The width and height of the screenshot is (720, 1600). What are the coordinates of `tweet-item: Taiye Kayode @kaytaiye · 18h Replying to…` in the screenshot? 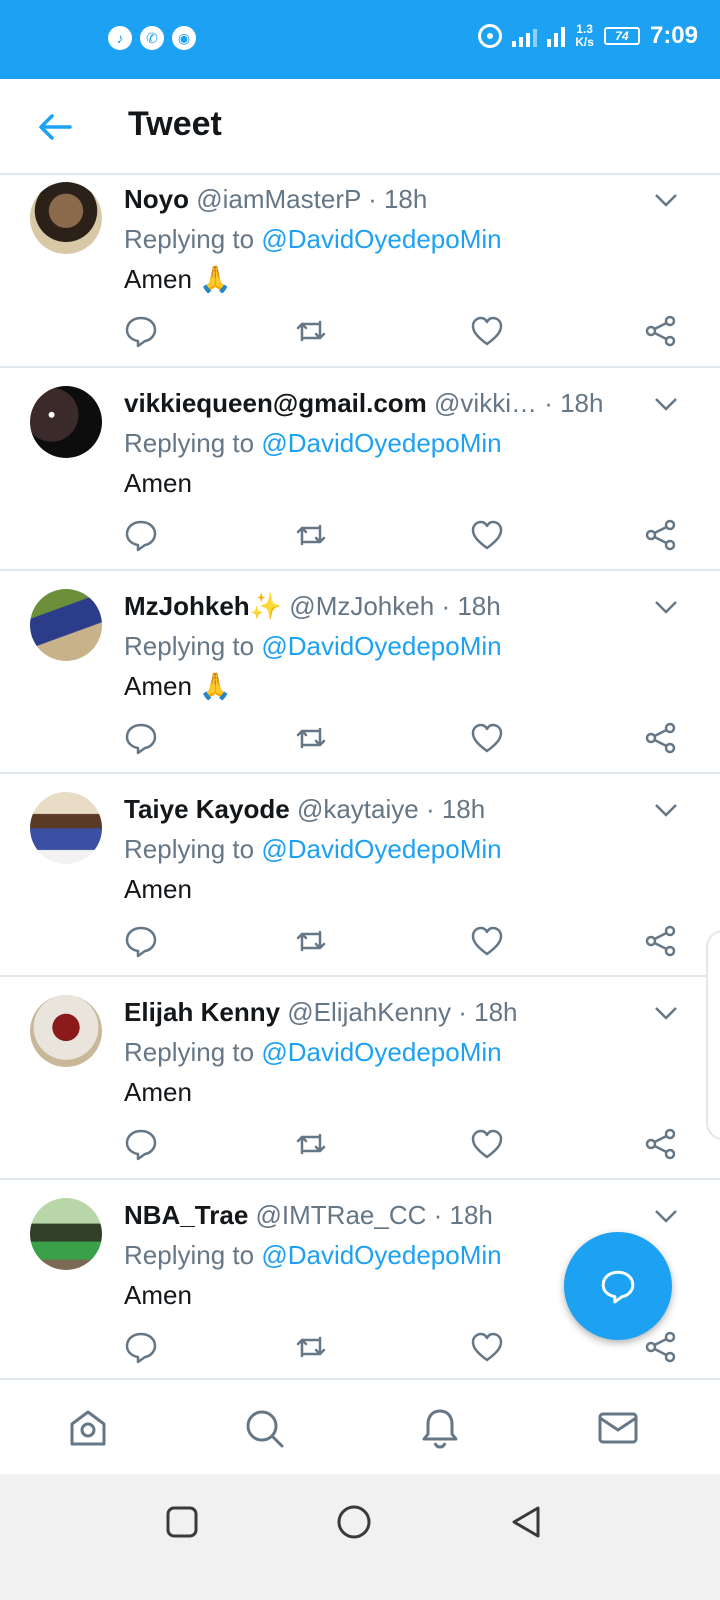 It's located at (360, 875).